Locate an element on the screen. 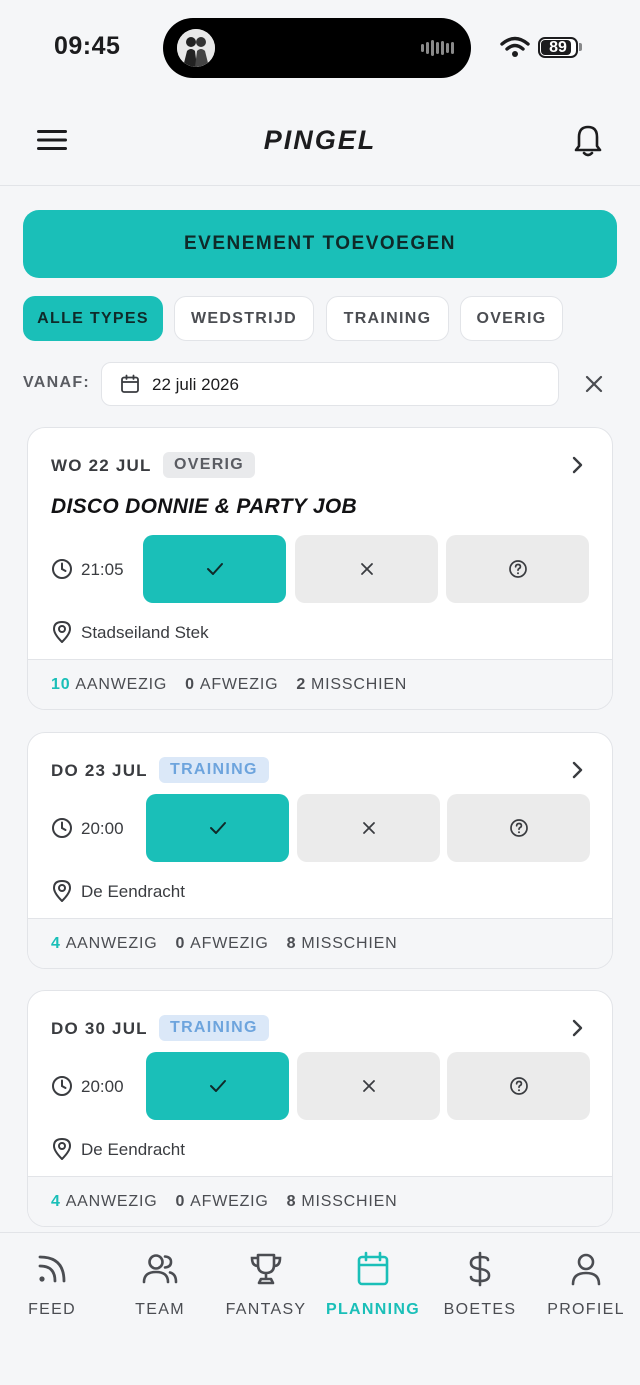 Image resolution: width=640 pixels, height=1385 pixels. attendance-summary: 10 AANWEZIG 0 AFWEZIG 2 MISSCHIEN is located at coordinates (320, 684).